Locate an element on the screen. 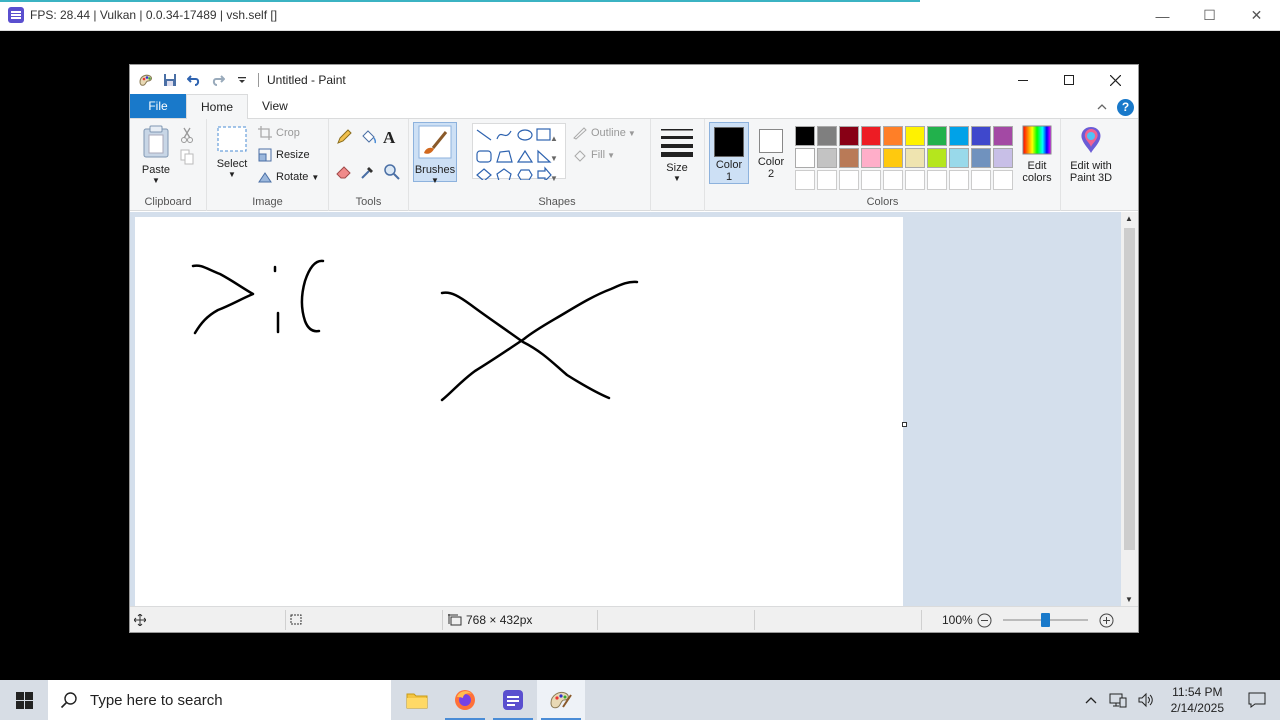 The image size is (1280, 720). host-maximize-button: ☐ is located at coordinates (1209, 15).